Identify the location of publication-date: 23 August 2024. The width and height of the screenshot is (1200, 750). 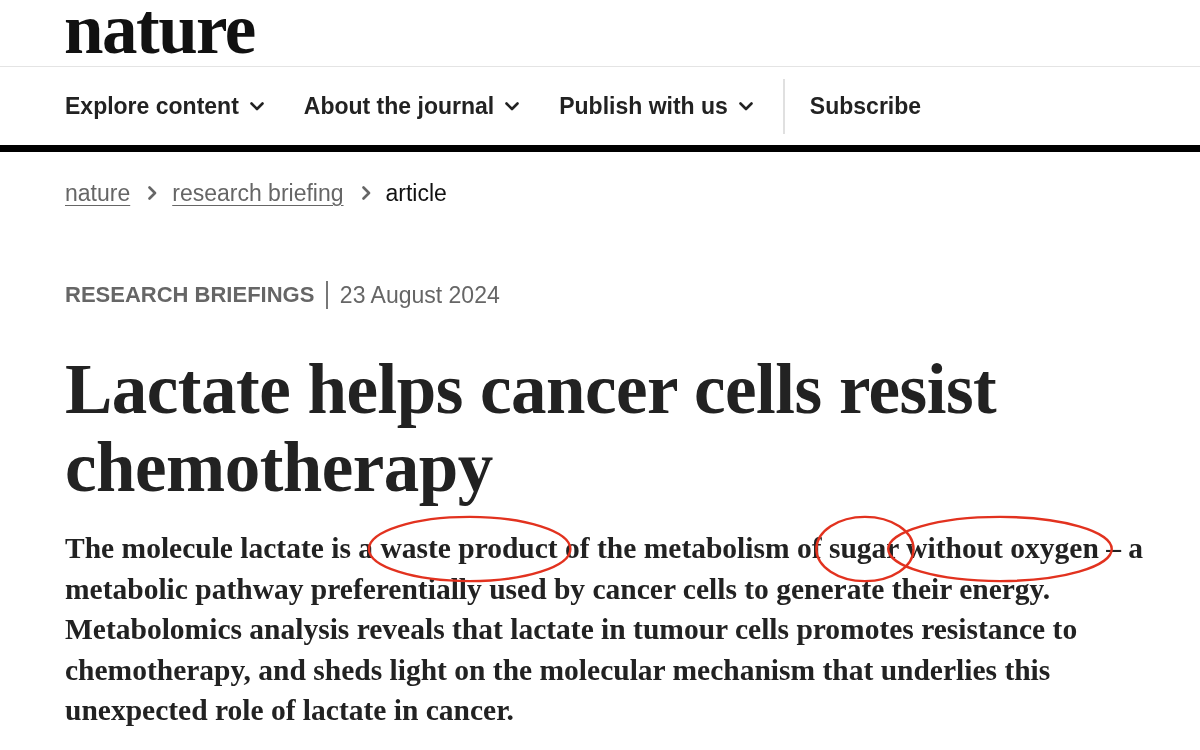
(419, 295).